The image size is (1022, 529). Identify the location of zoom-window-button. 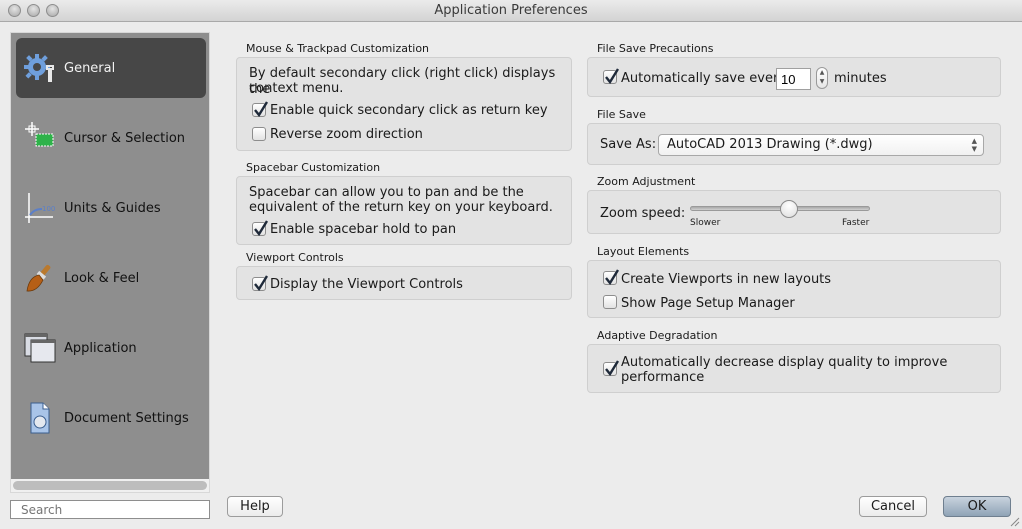
(52, 10).